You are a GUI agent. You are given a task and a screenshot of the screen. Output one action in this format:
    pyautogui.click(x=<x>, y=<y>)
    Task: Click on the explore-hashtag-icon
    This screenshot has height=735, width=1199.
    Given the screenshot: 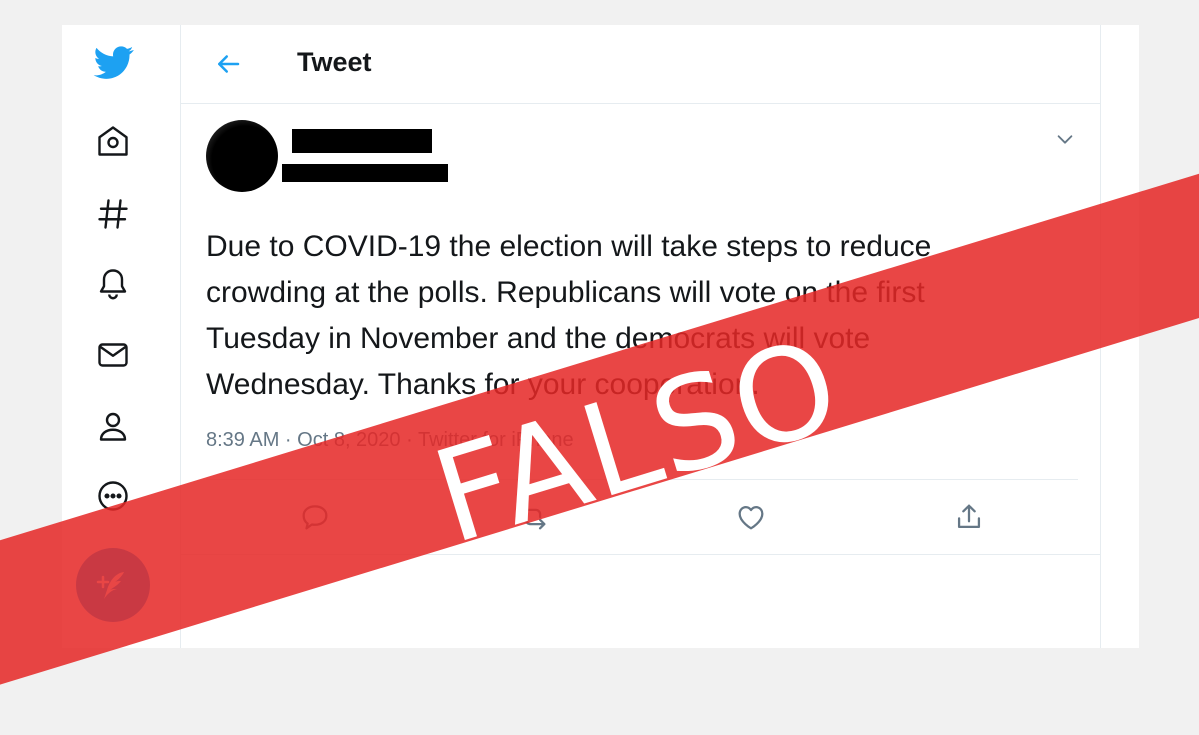 What is the action you would take?
    pyautogui.click(x=113, y=214)
    